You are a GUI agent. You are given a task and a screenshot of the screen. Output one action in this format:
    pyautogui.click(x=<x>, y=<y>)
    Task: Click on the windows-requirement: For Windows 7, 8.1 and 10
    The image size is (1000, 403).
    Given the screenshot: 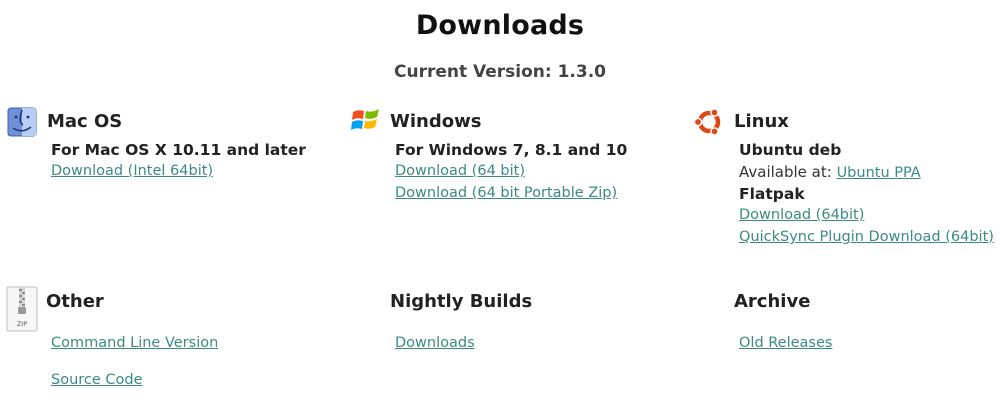 What is the action you would take?
    pyautogui.click(x=511, y=150)
    